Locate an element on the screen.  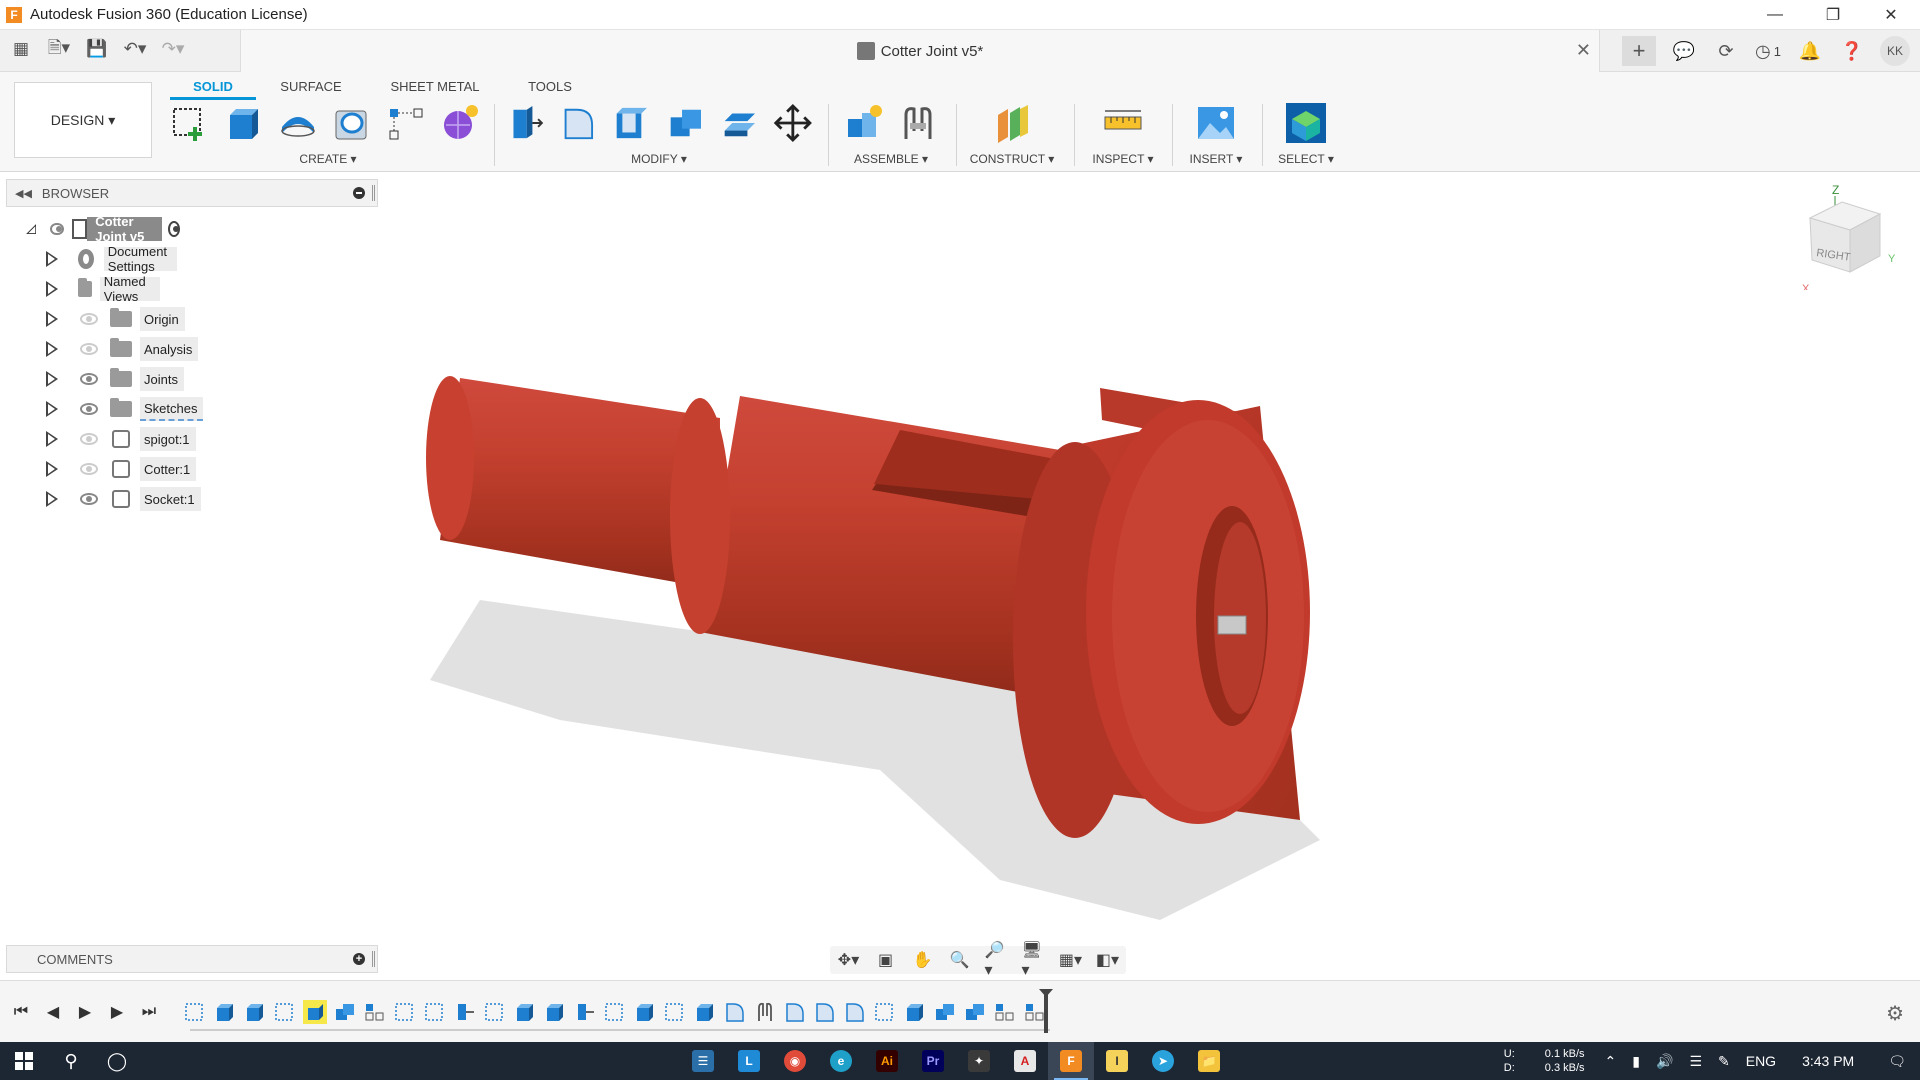
joint-icon is located at coordinates (918, 123).